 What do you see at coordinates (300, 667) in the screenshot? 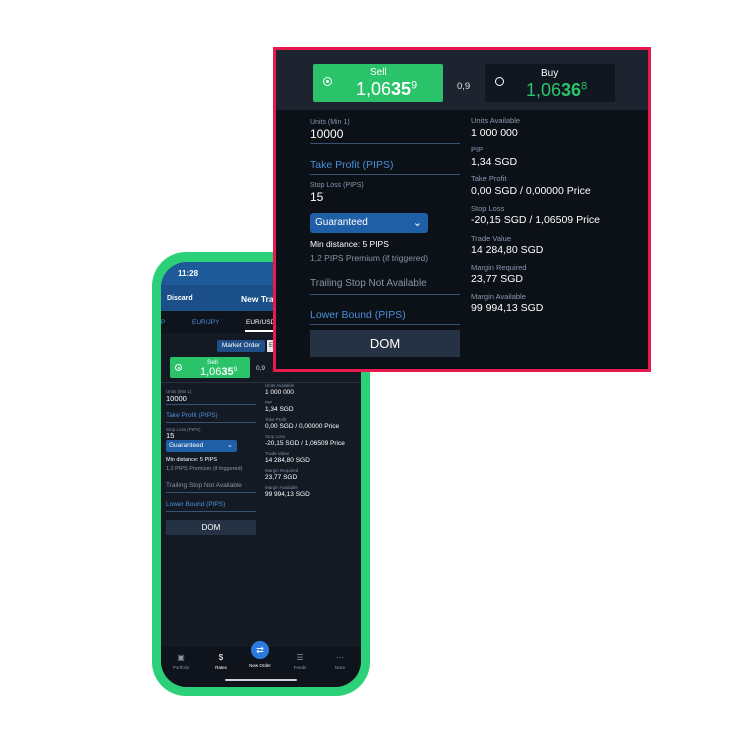
I see `nav-label: Feeds` at bounding box center [300, 667].